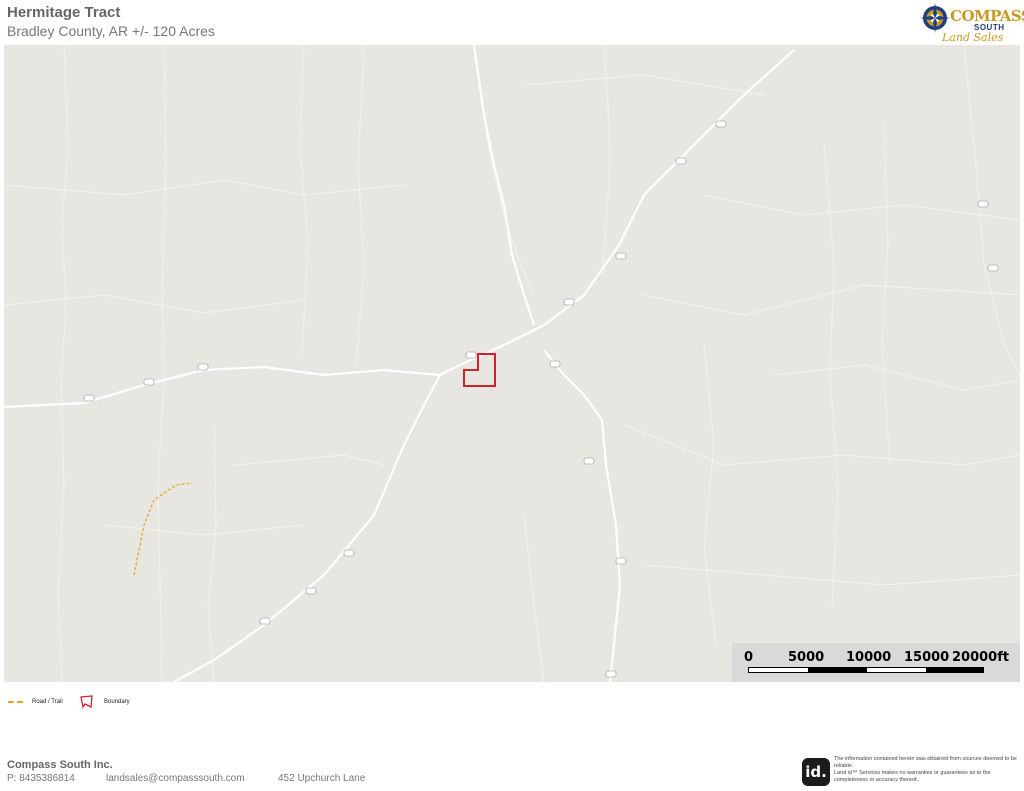 The height and width of the screenshot is (791, 1024). What do you see at coordinates (175, 778) in the screenshot?
I see `footer-email: landsales@compasssouth.com` at bounding box center [175, 778].